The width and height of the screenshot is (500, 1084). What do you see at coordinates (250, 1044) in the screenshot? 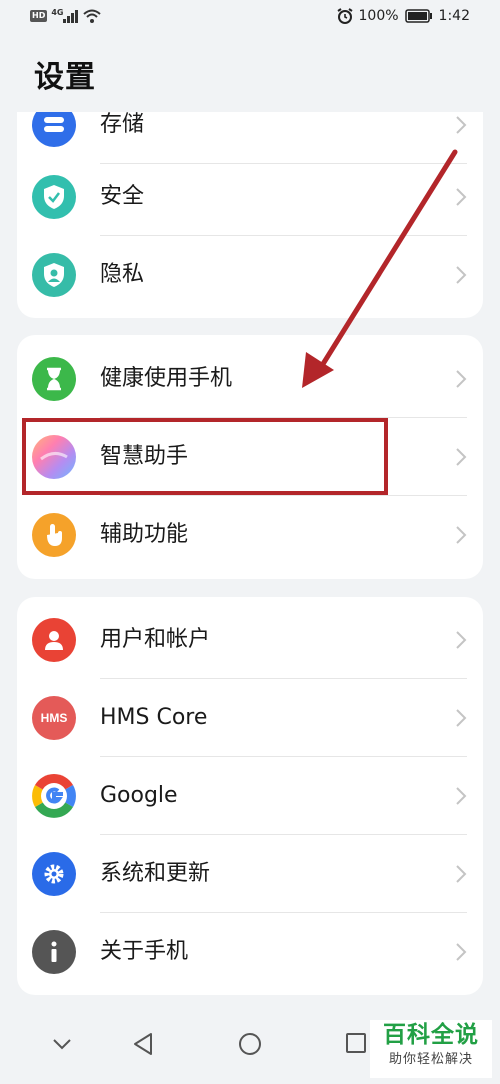
I see `home-icon` at bounding box center [250, 1044].